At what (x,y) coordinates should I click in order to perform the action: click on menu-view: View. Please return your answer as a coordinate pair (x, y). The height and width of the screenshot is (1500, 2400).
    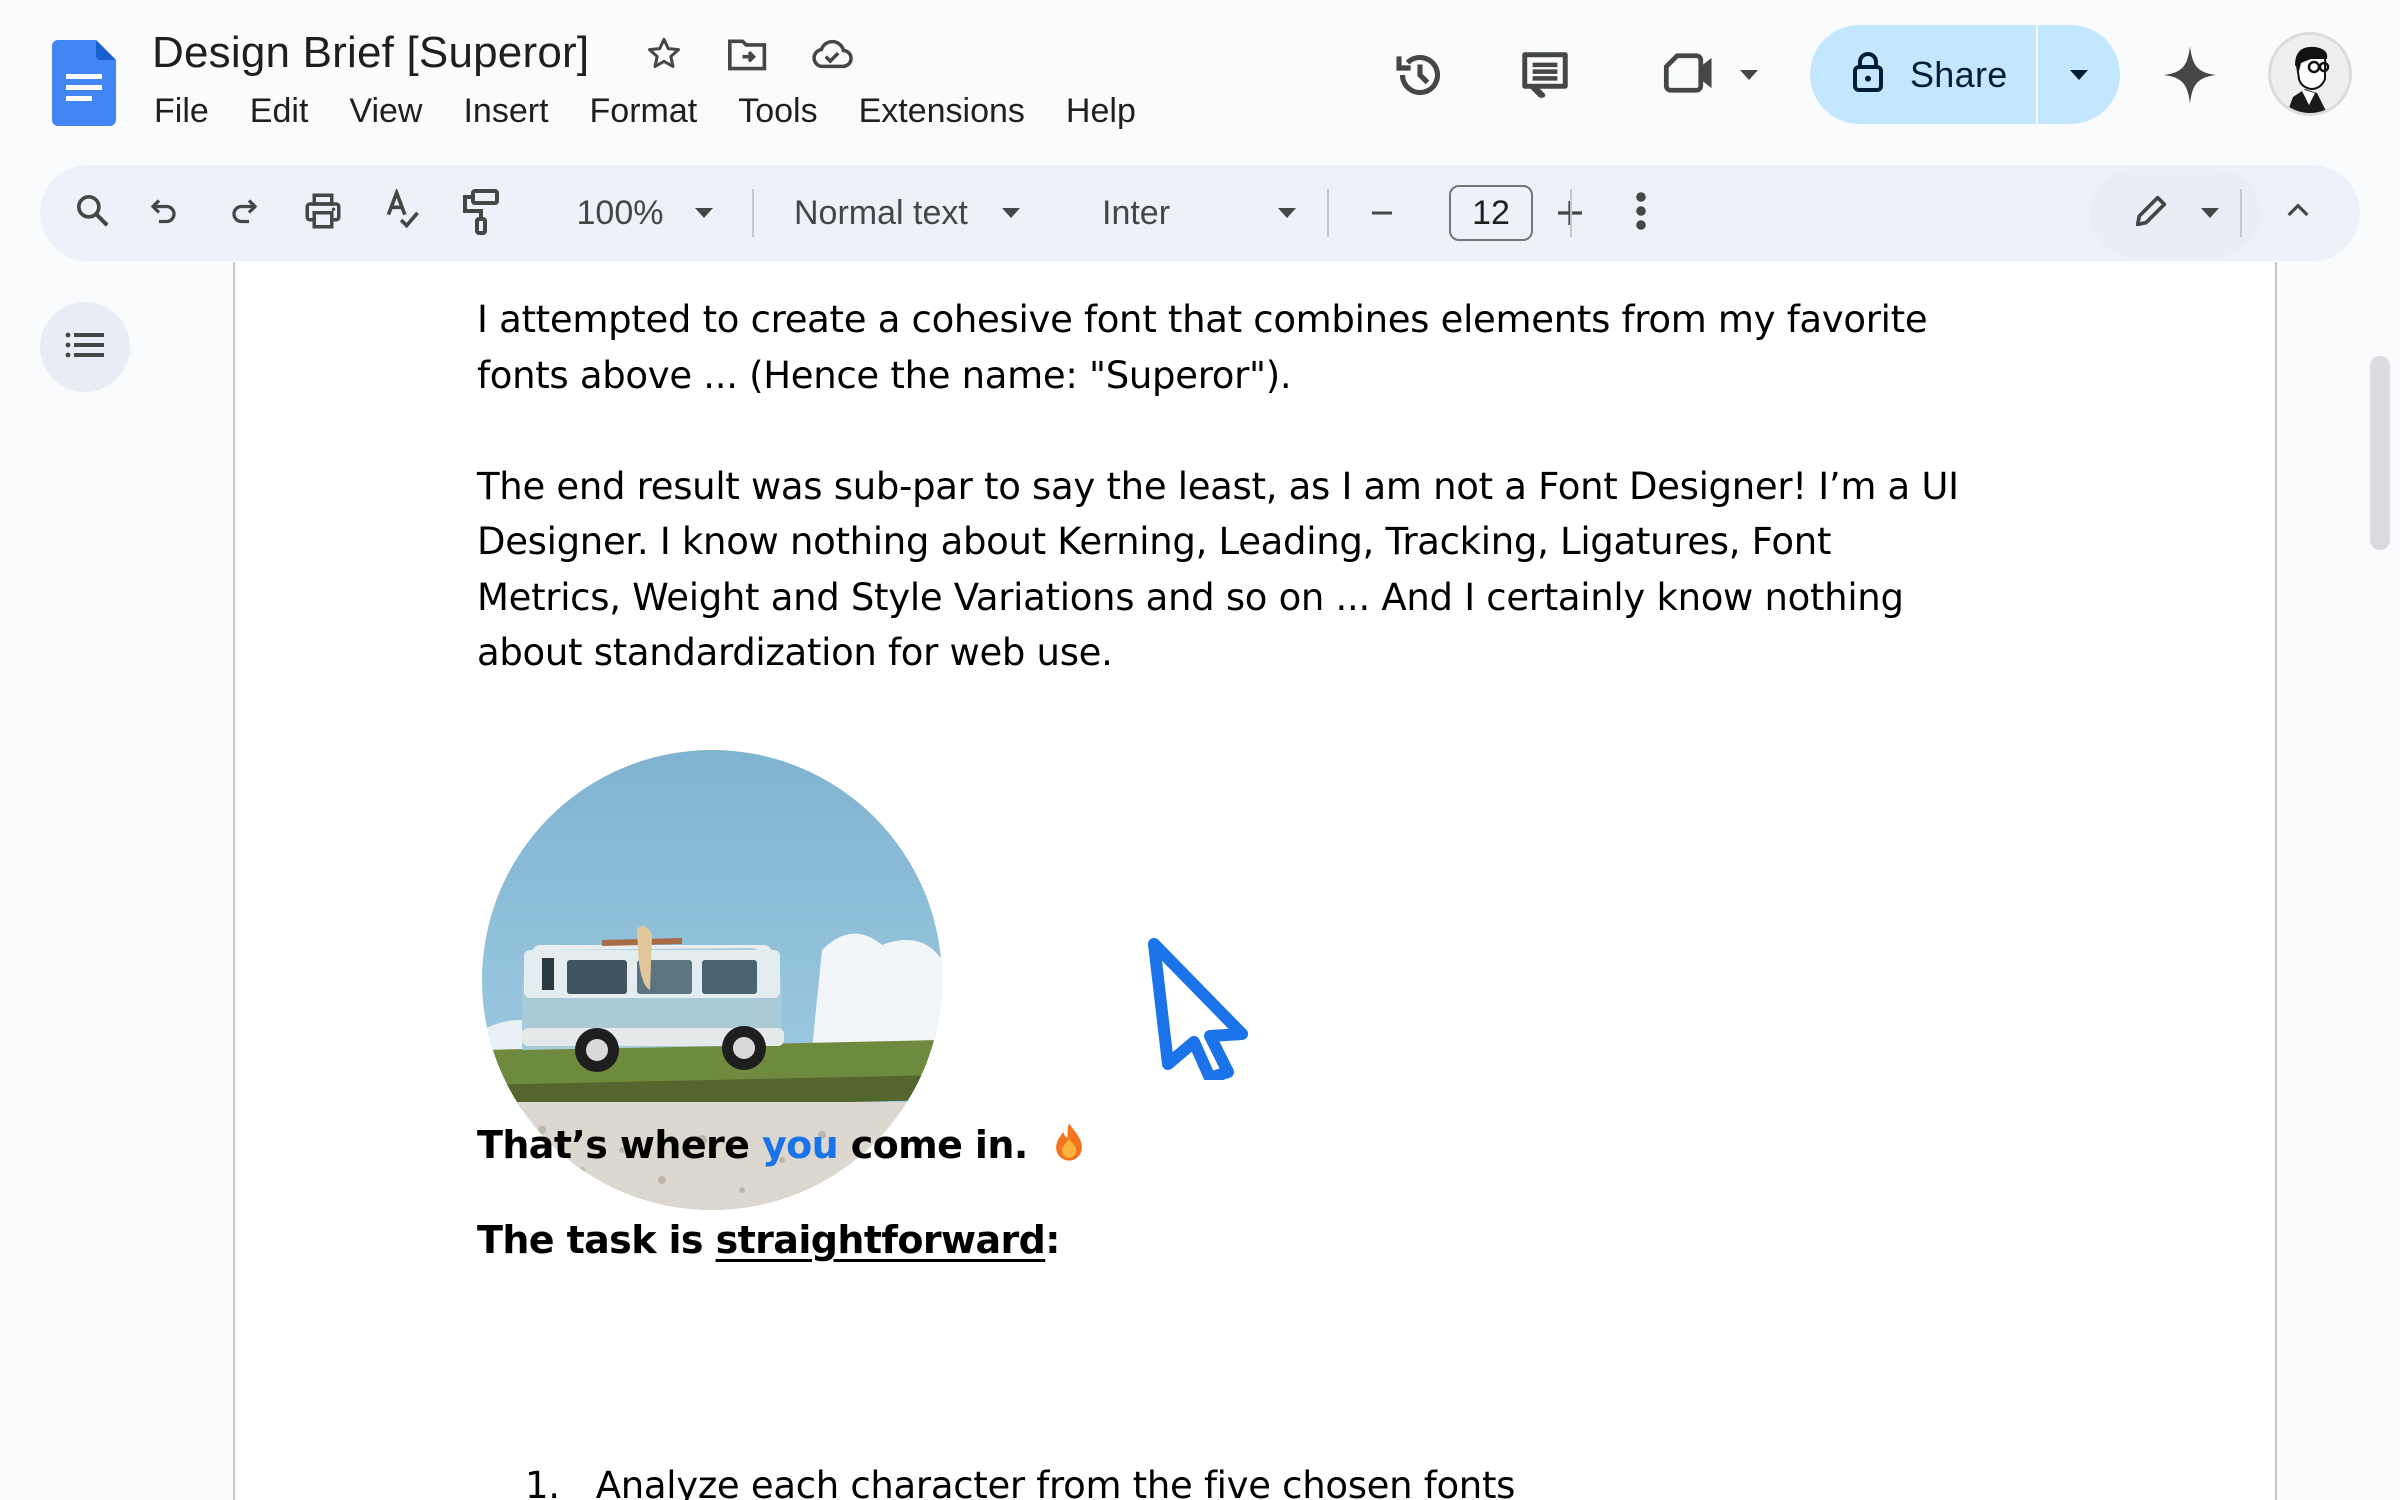
    Looking at the image, I should click on (385, 111).